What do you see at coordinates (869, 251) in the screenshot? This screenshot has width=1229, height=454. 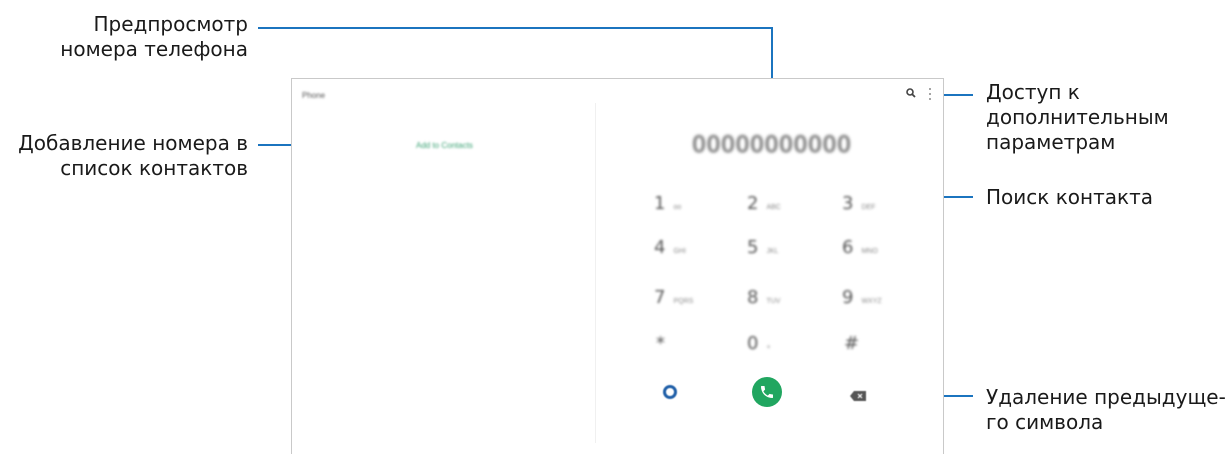 I see `key-letters: MNO` at bounding box center [869, 251].